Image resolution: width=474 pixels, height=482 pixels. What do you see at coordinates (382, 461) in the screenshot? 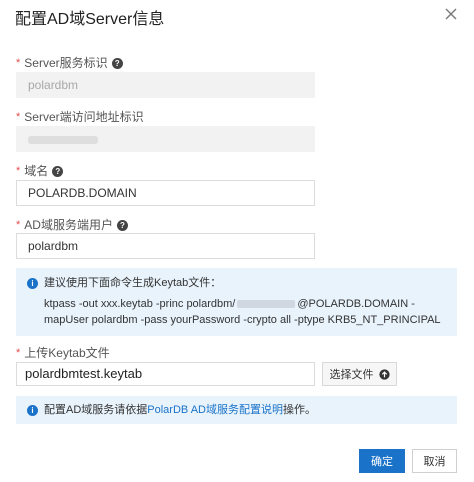
I see `confirm-button: 确定` at bounding box center [382, 461].